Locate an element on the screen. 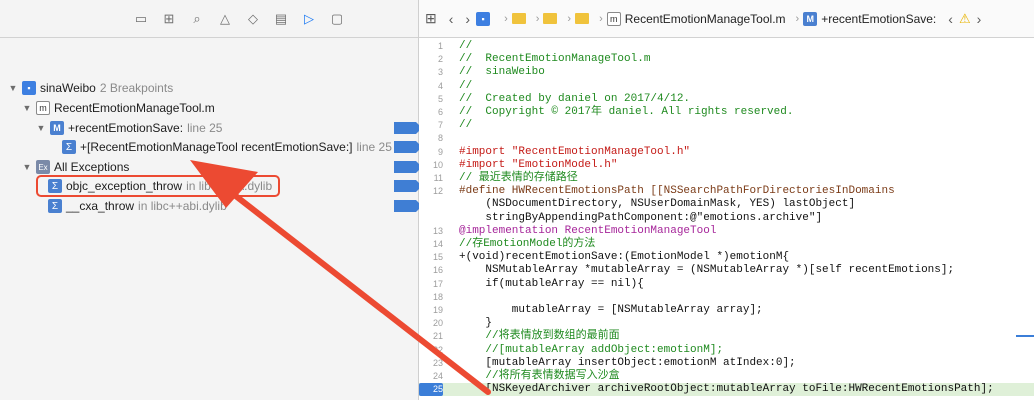  code-text: //[mutableArray addObject:emotionM]; is located at coordinates (591, 349).